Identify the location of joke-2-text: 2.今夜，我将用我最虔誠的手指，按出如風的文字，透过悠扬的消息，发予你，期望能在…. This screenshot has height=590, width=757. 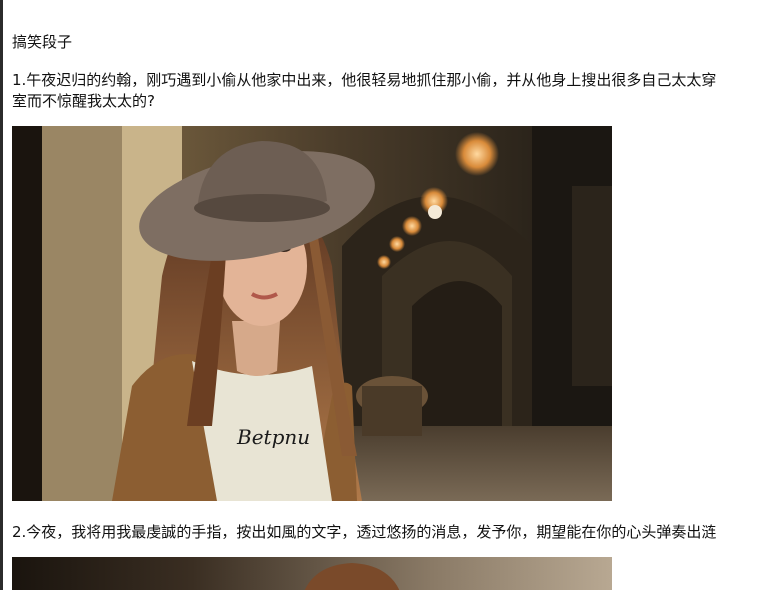
(364, 532).